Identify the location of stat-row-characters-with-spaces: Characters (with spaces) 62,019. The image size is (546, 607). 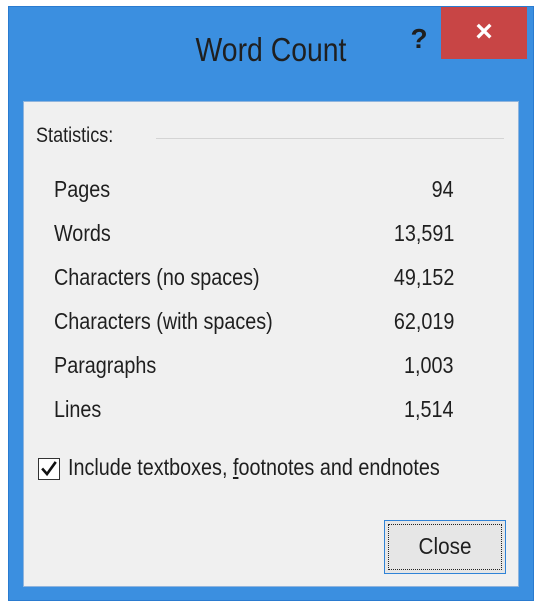
(254, 323).